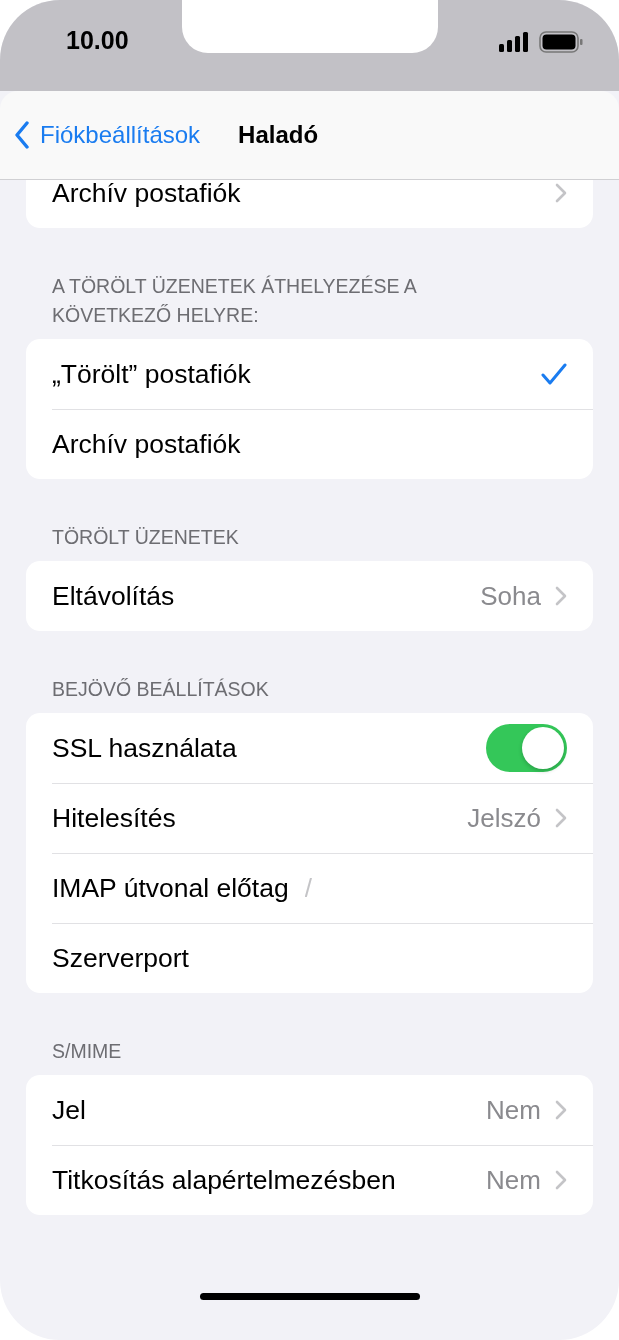  What do you see at coordinates (120, 958) in the screenshot?
I see `row-label: Szerverport` at bounding box center [120, 958].